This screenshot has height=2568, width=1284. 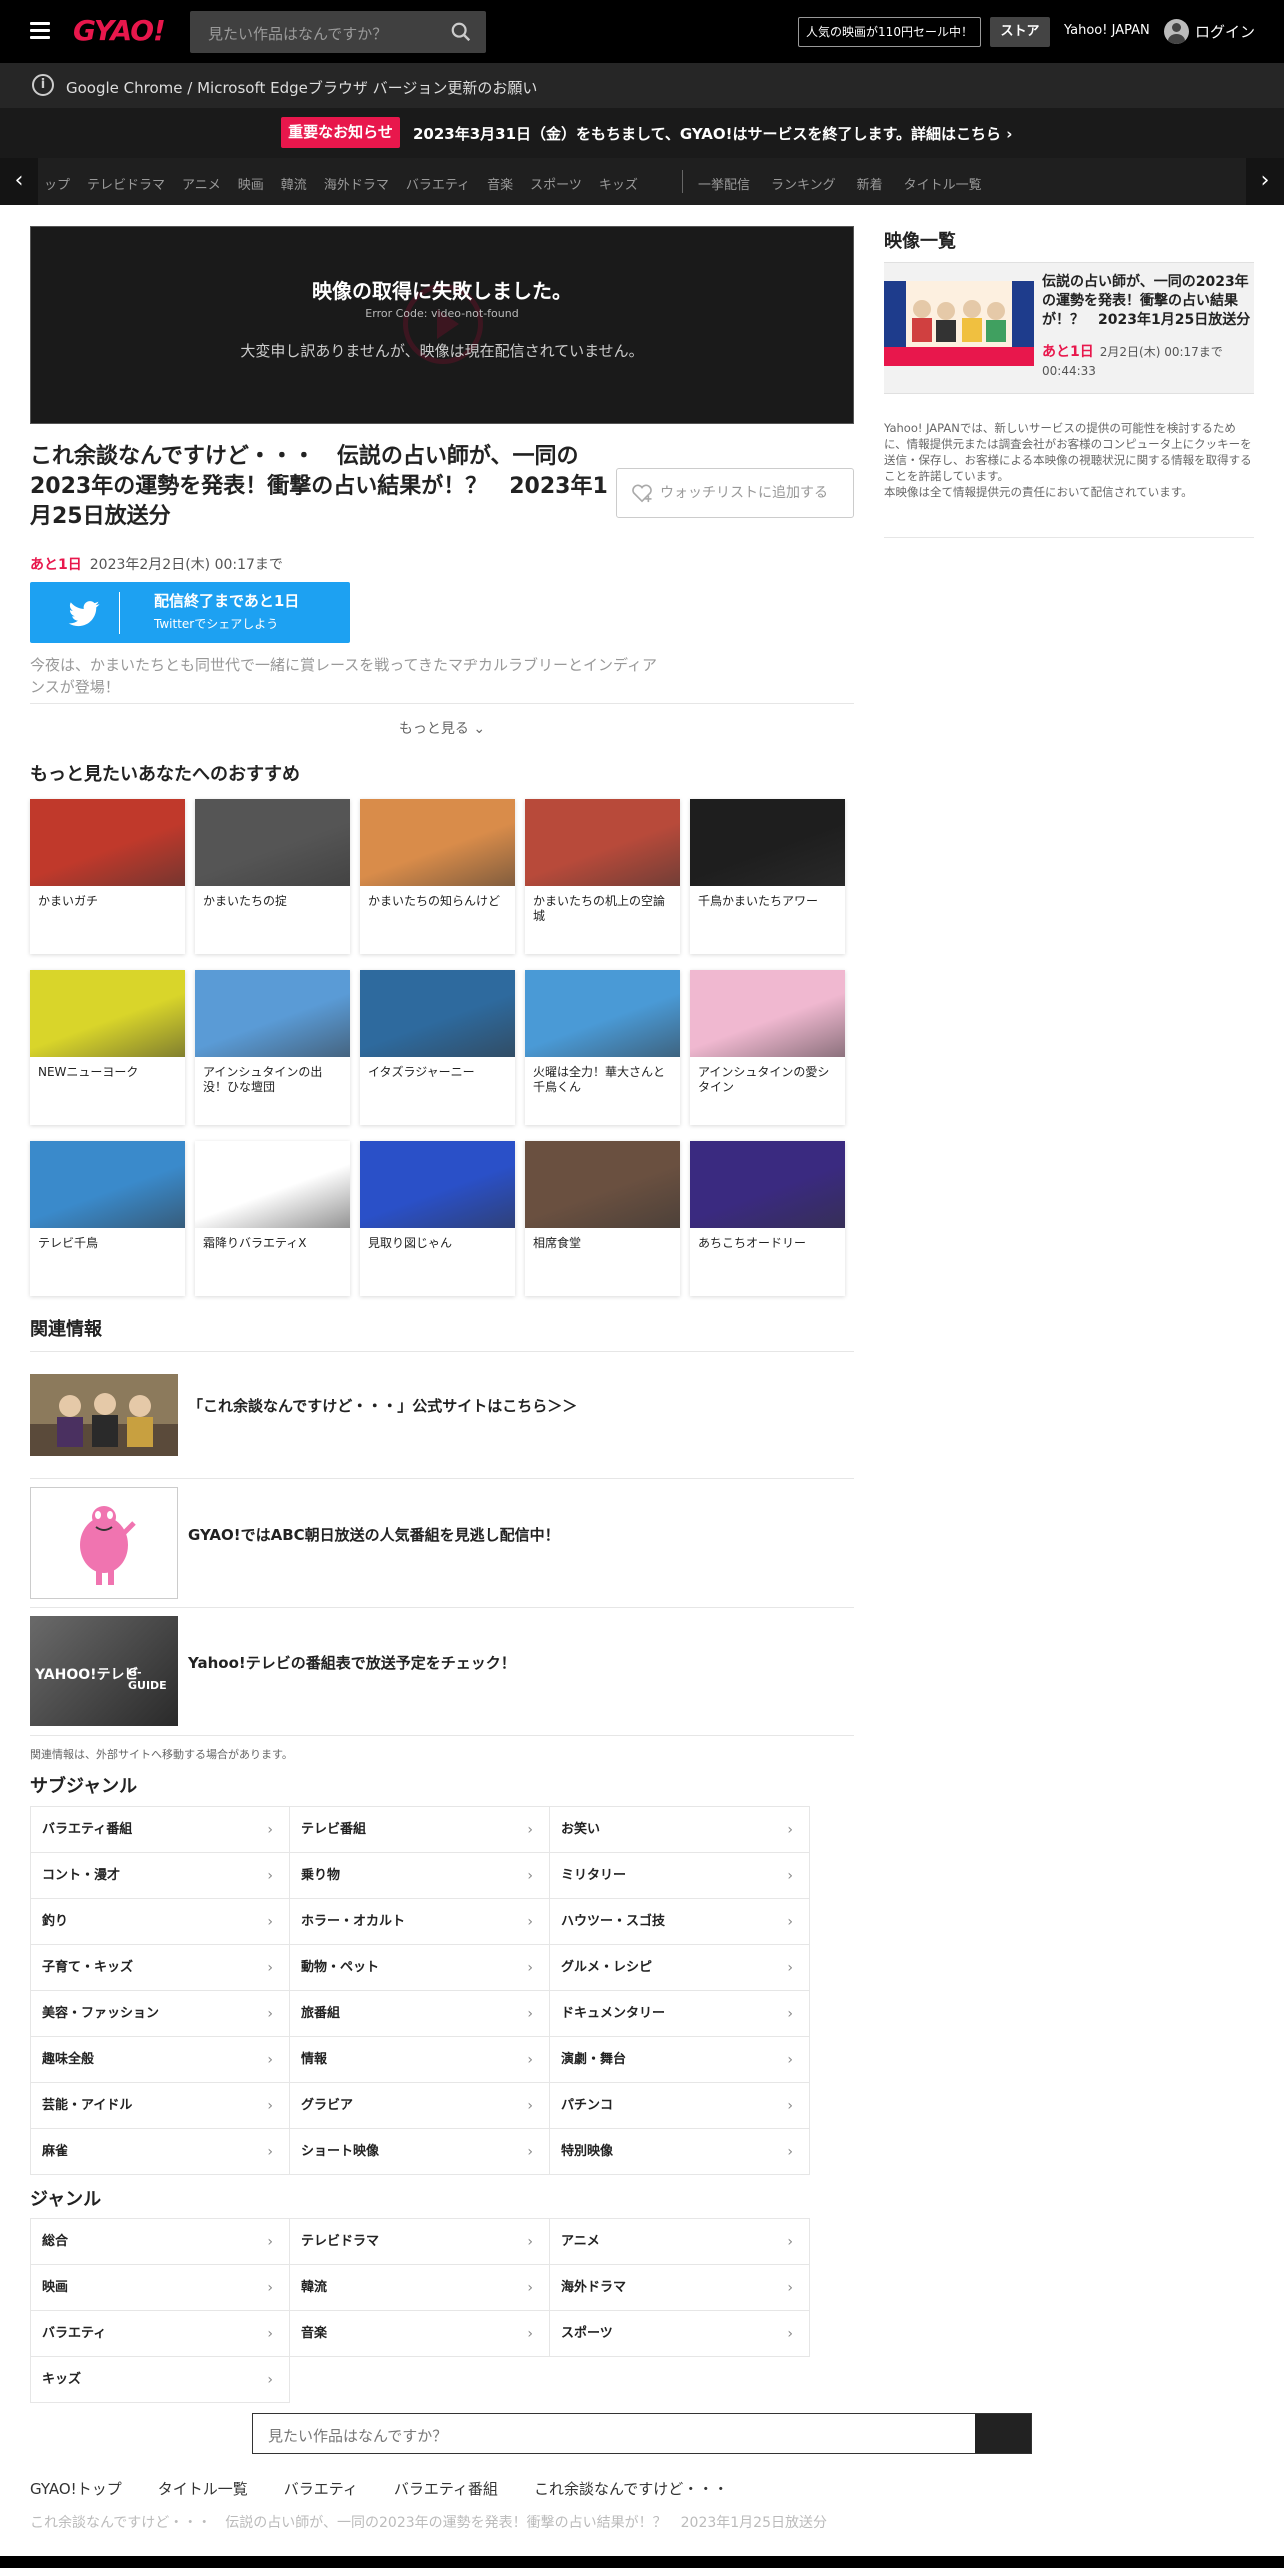 I want to click on genre-link: 映画 ›, so click(x=160, y=2288).